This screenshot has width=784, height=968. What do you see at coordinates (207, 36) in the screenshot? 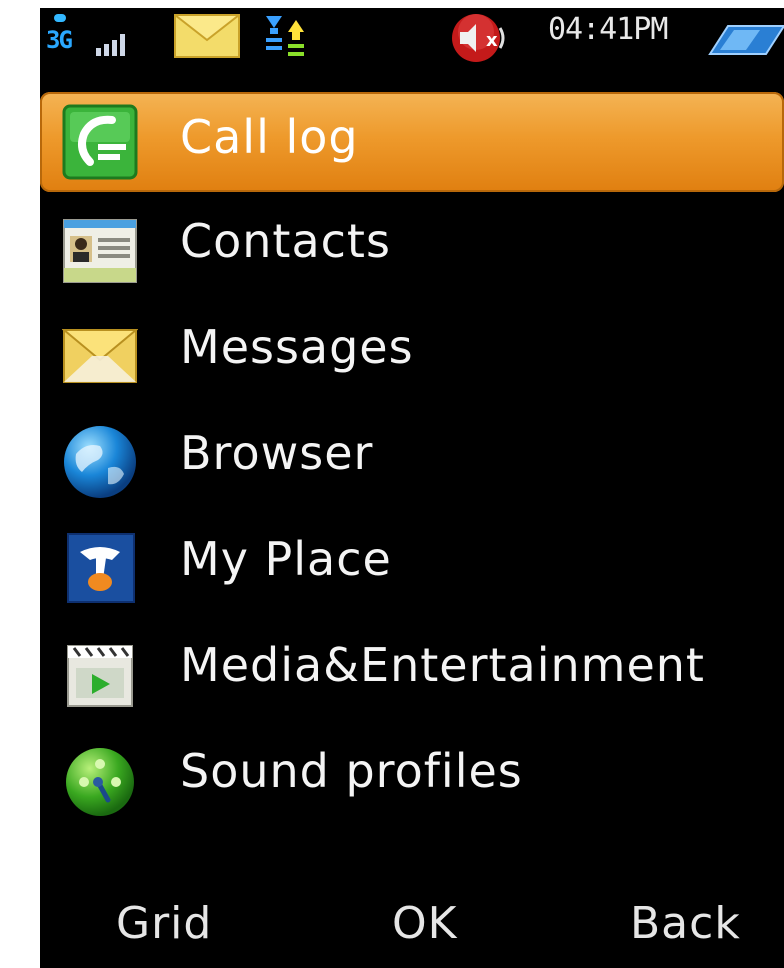
I see `new-message-icon` at bounding box center [207, 36].